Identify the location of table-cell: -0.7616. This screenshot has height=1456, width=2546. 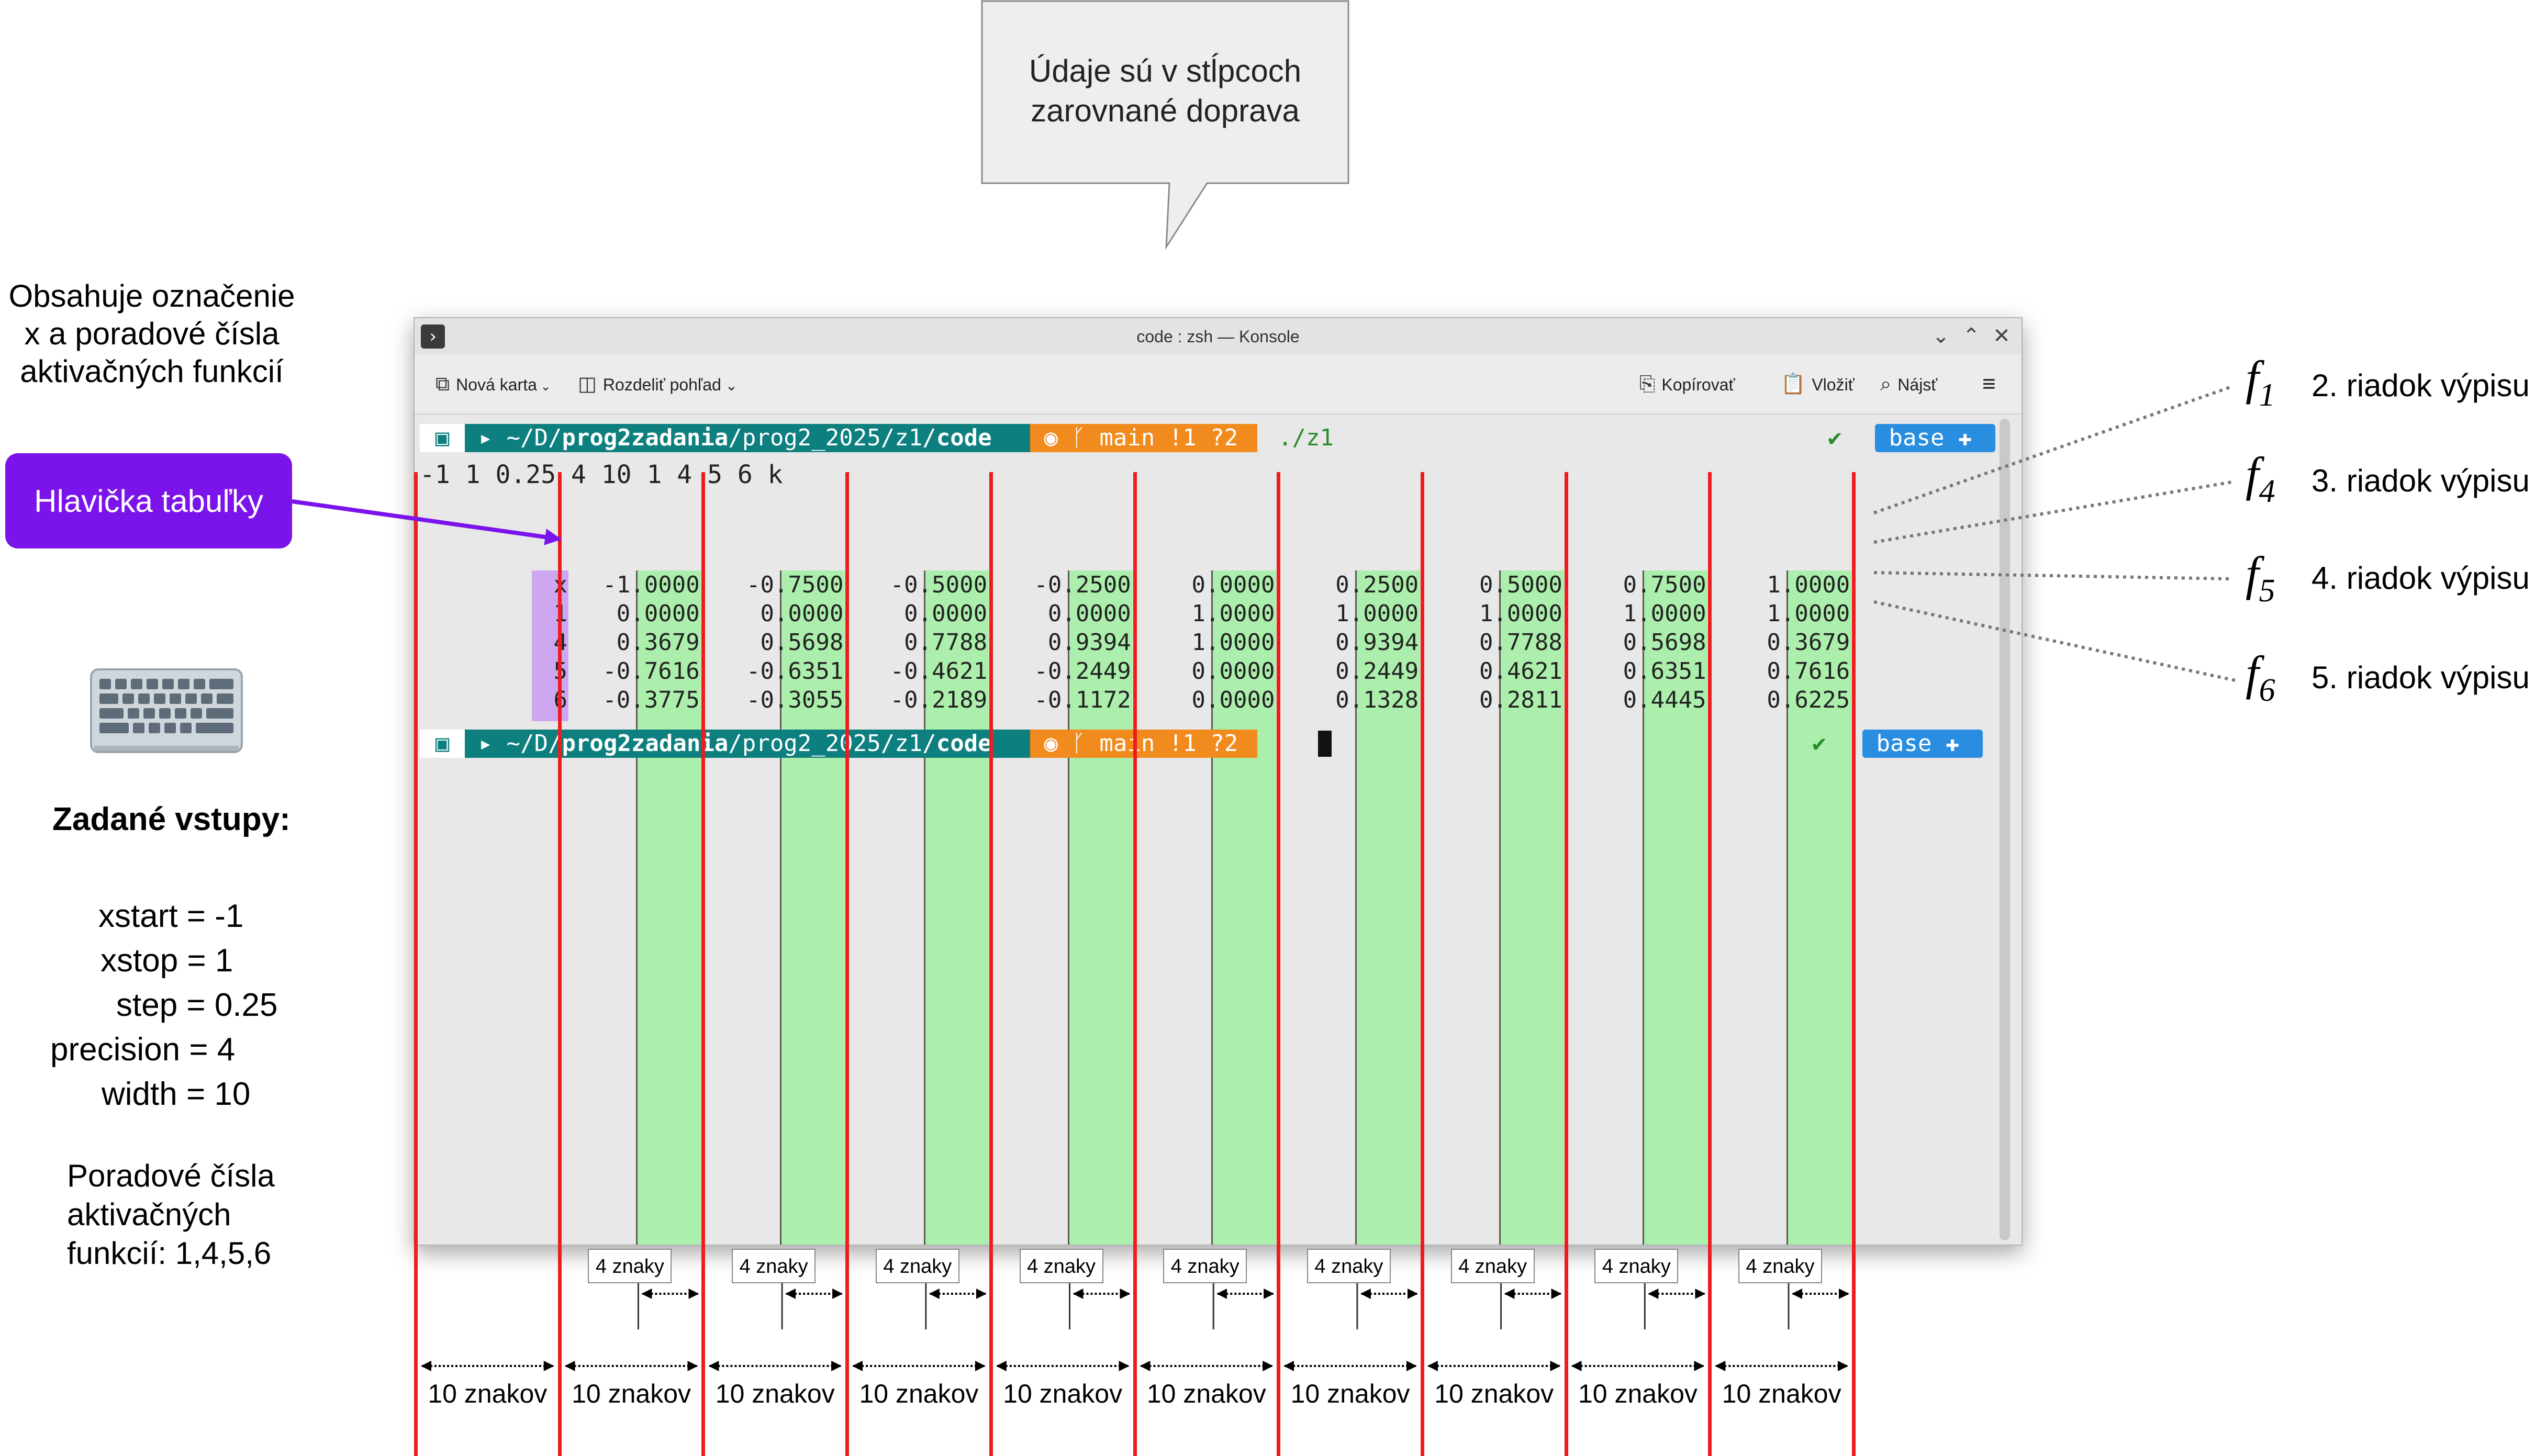
(651, 671).